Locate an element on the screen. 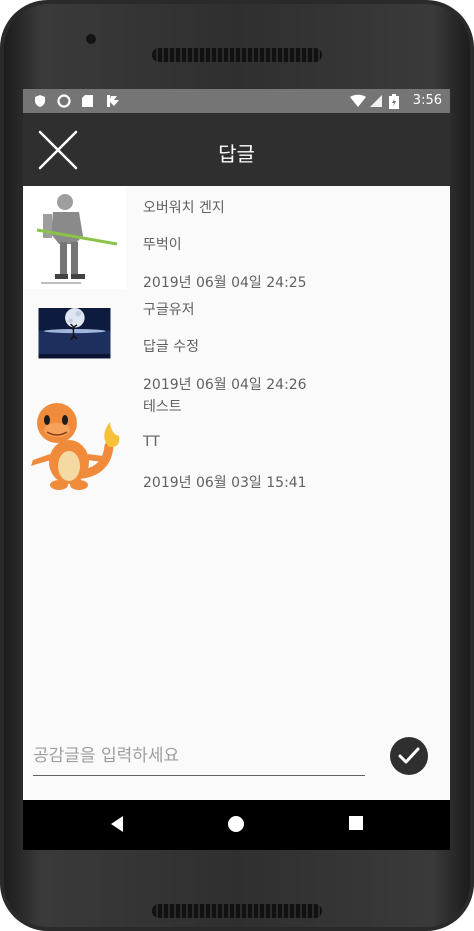 This screenshot has height=931, width=474. reply-date: 2019년 06월 04일 24:26 is located at coordinates (225, 385).